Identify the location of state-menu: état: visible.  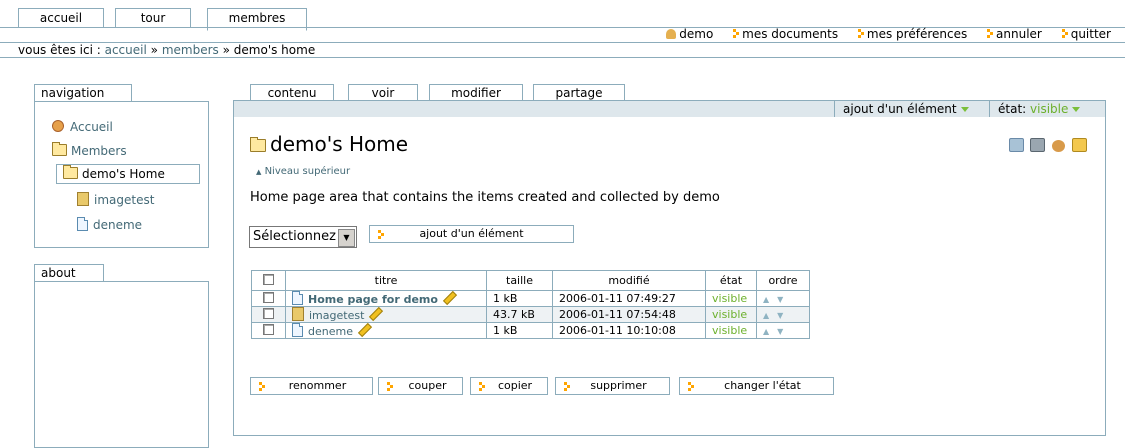
(1047, 109).